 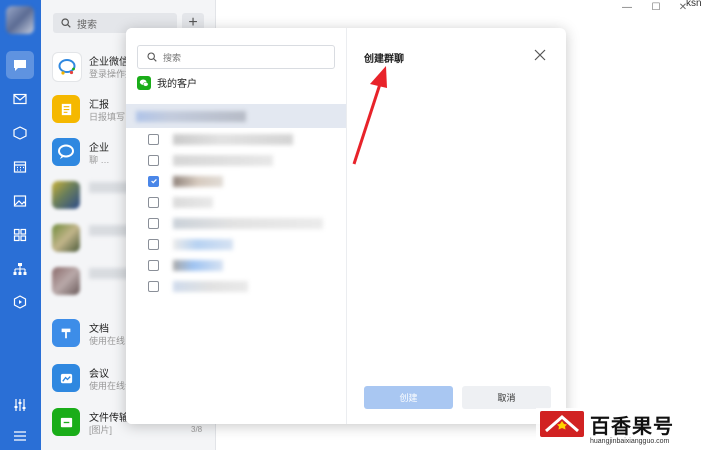 I want to click on dialog-search-placeholder: 搜索, so click(x=172, y=57).